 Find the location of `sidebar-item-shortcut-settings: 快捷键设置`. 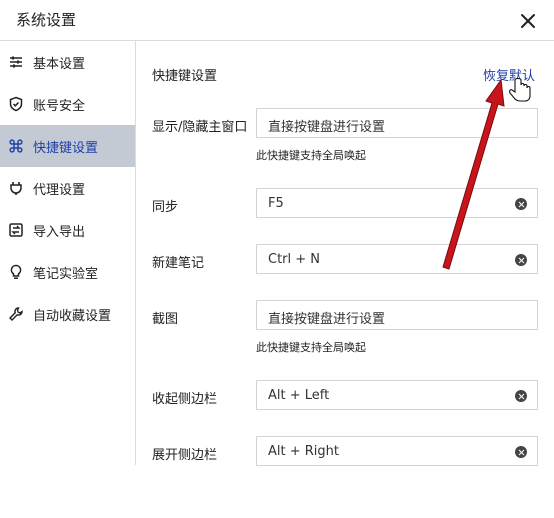

sidebar-item-shortcut-settings: 快捷键设置 is located at coordinates (67, 146).